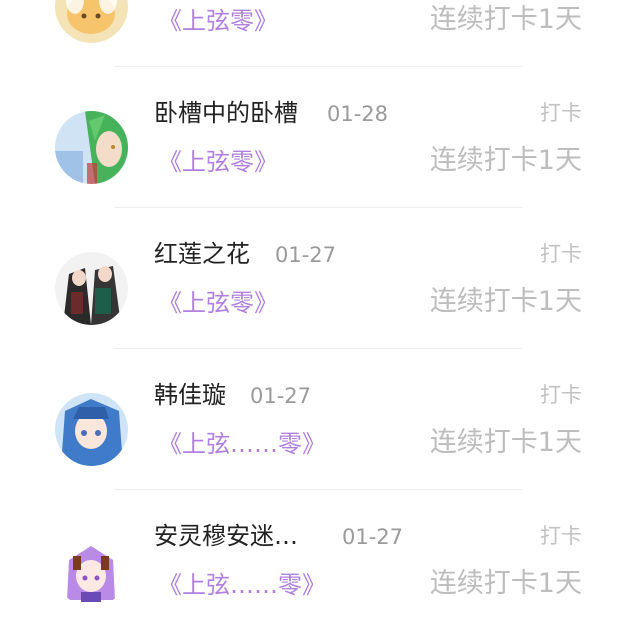  I want to click on cartoon-avatar-icon, so click(91, 21).